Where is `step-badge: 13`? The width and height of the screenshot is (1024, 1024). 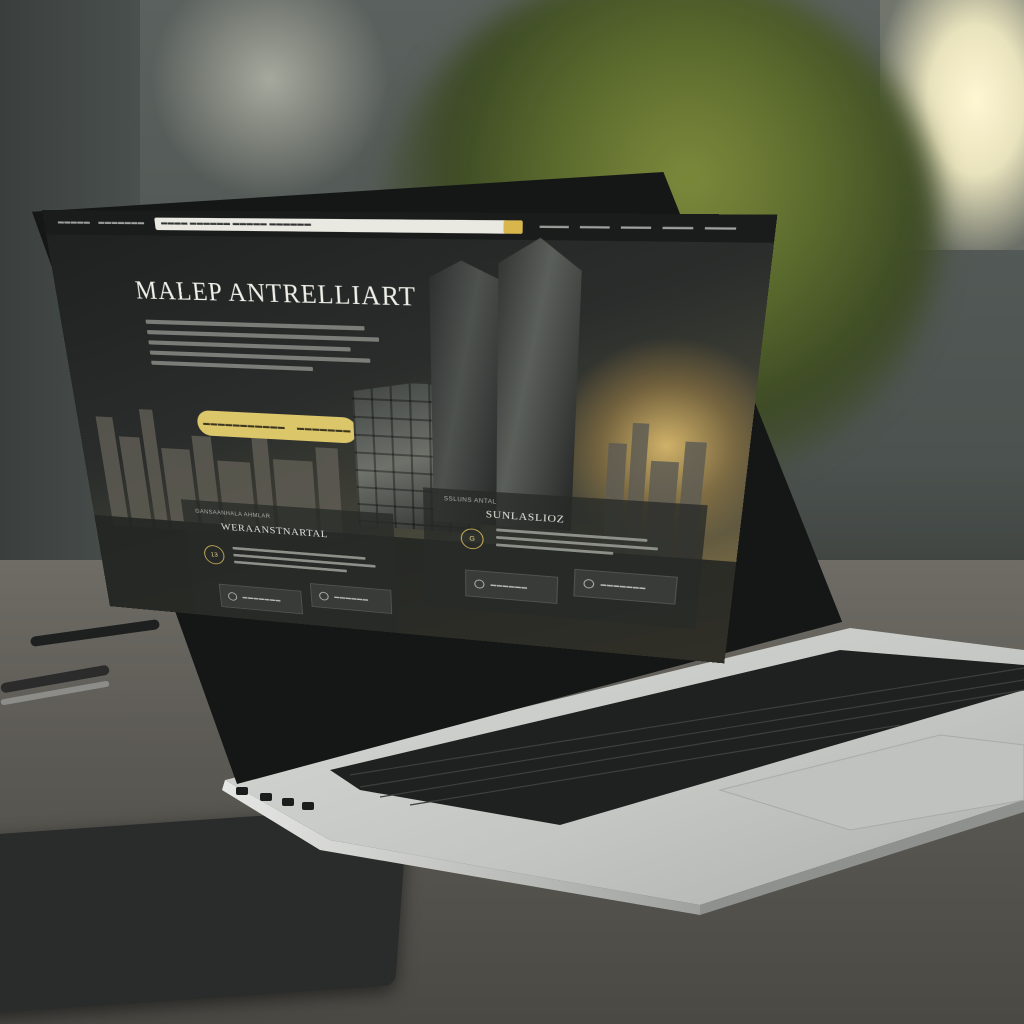
step-badge: 13 is located at coordinates (214, 555).